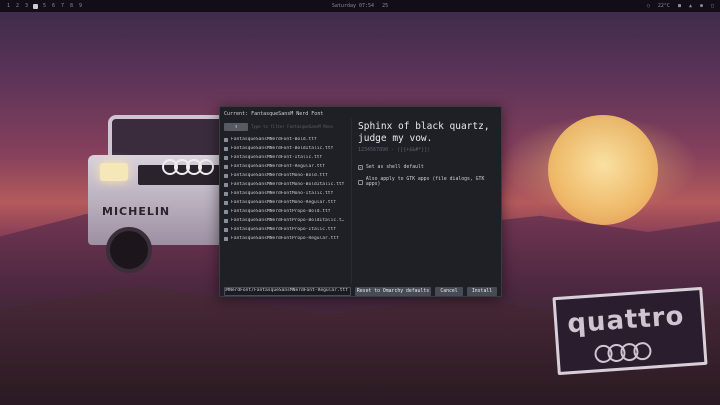 The width and height of the screenshot is (720, 405). What do you see at coordinates (287, 175) in the screenshot?
I see `list-item: FantasqueSansMNerdFontMono-Bold.ttf` at bounding box center [287, 175].